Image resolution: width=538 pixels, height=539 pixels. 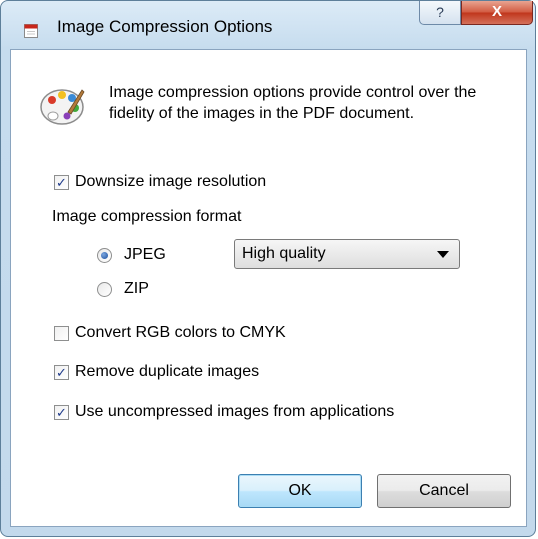 What do you see at coordinates (147, 216) in the screenshot?
I see `compression-format-label: Image compression format` at bounding box center [147, 216].